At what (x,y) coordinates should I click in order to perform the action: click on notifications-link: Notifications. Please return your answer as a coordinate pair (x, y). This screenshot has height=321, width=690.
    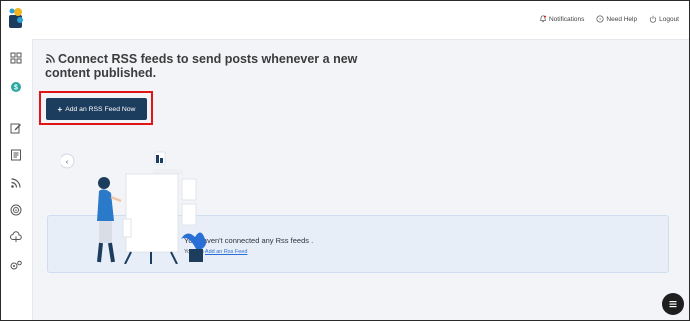
    Looking at the image, I should click on (561, 19).